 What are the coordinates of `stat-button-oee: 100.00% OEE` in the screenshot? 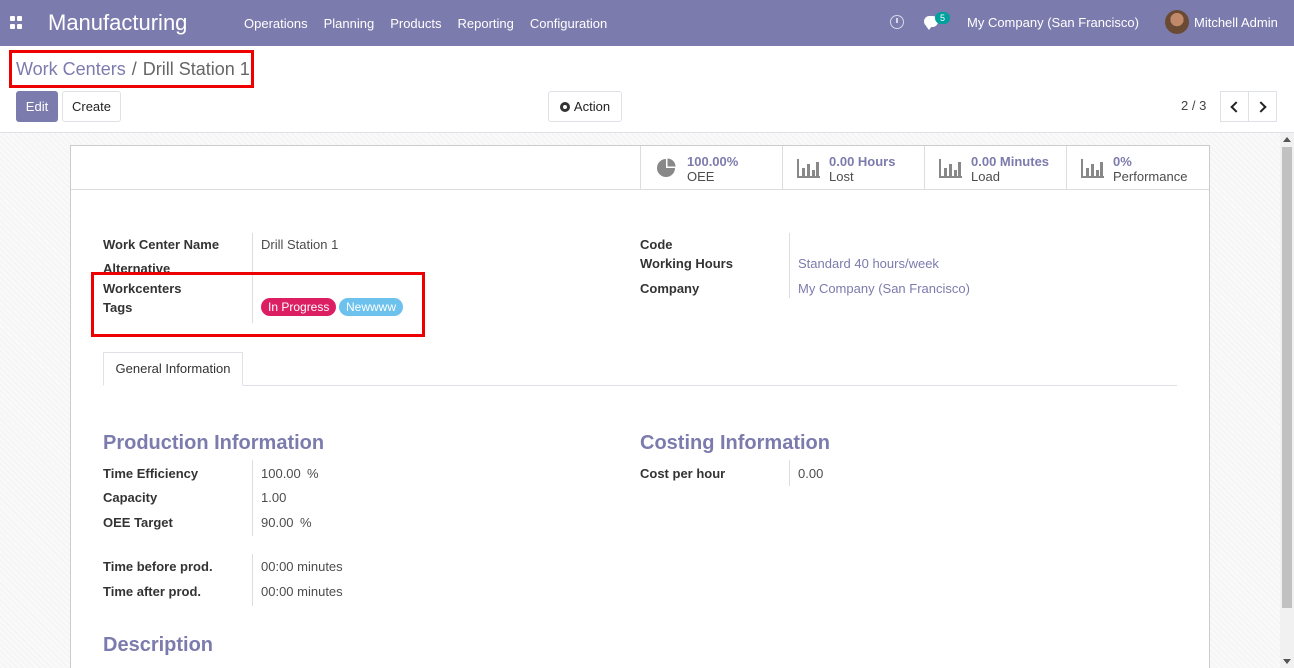 It's located at (711, 167).